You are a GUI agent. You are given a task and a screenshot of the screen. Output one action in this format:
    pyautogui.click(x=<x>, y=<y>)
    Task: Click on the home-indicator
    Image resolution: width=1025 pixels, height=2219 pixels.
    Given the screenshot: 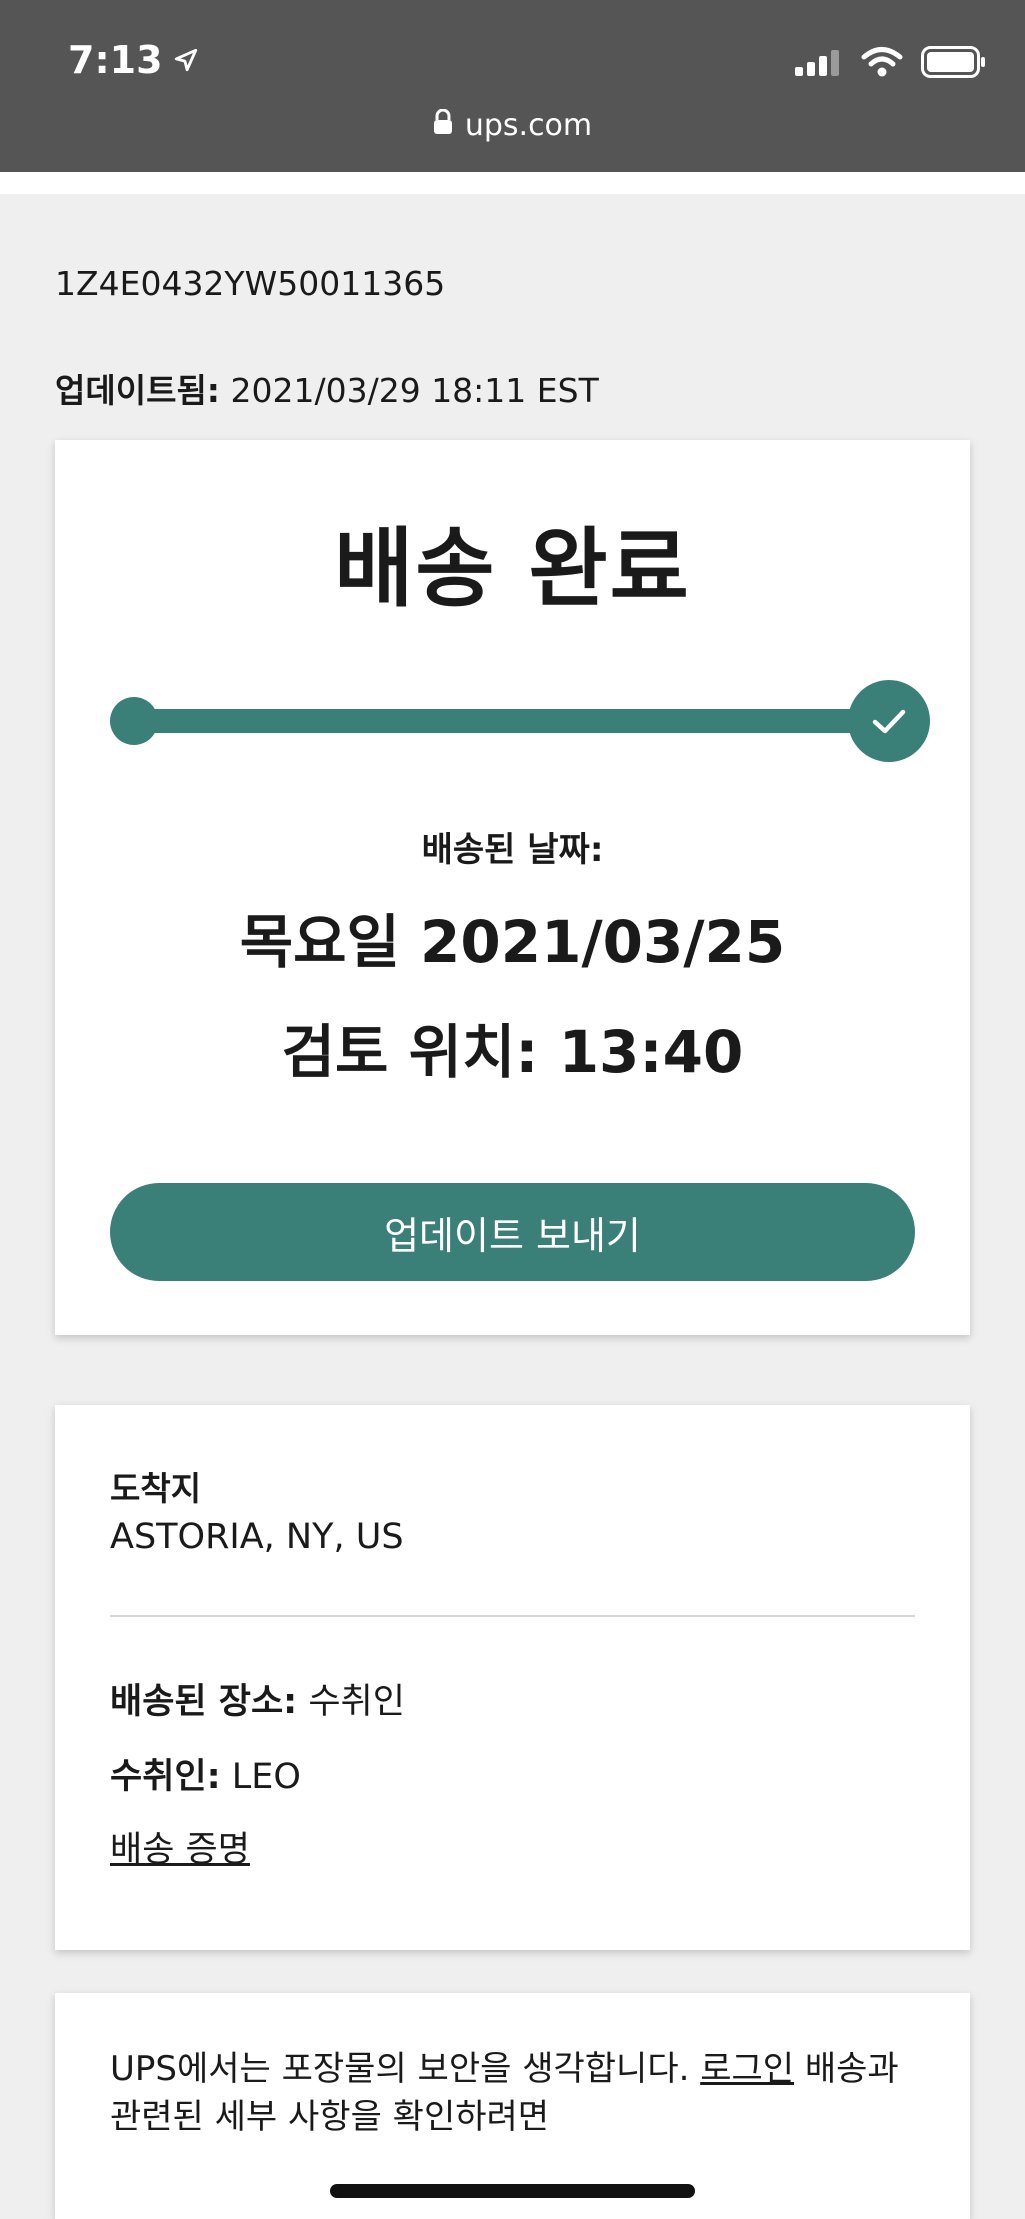 What is the action you would take?
    pyautogui.click(x=512, y=2191)
    